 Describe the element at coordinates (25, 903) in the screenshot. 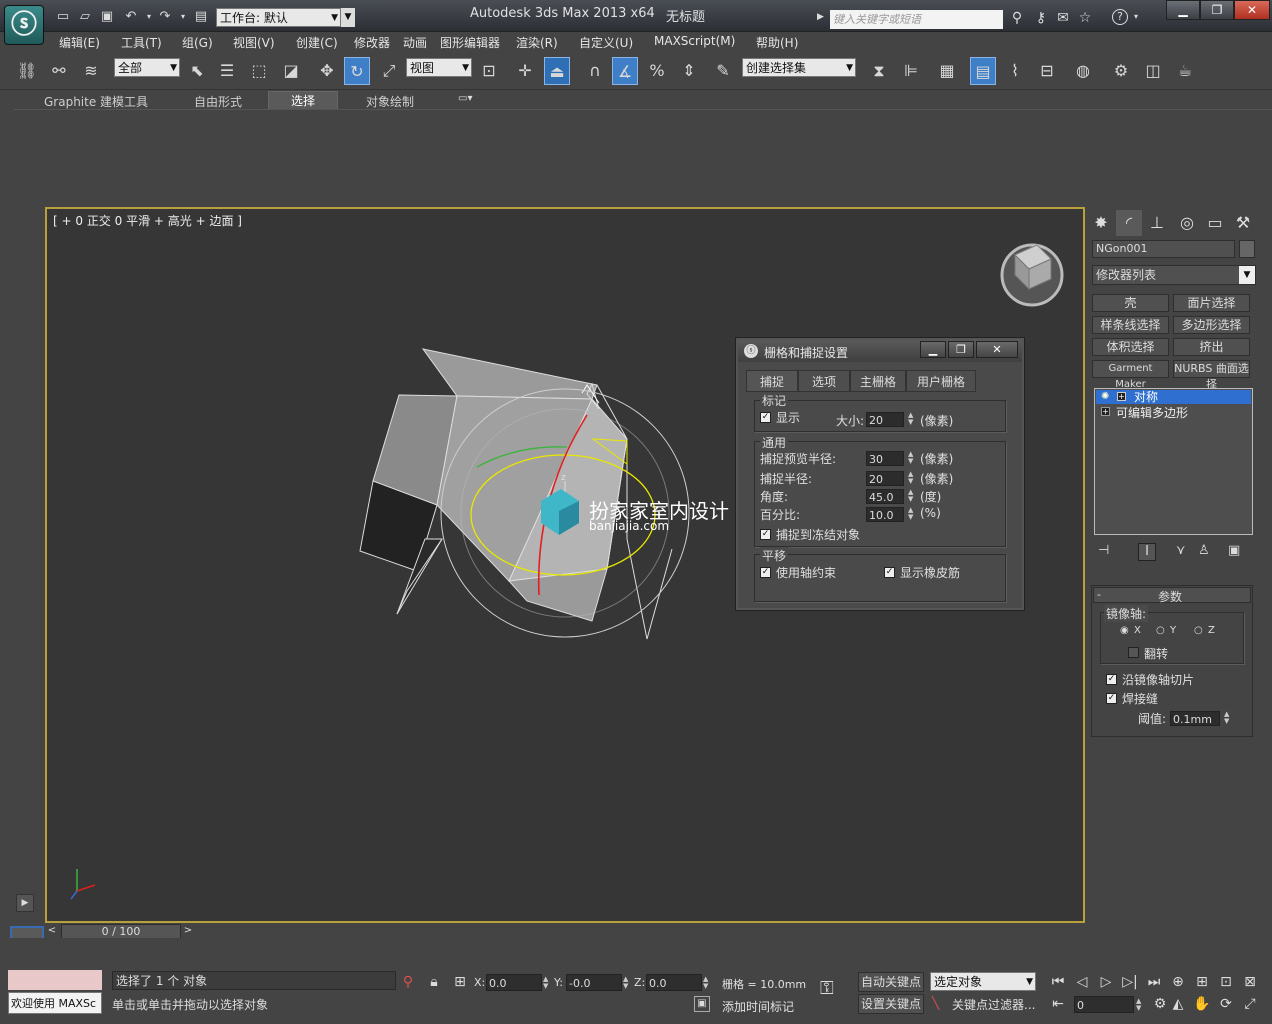

I see `expand-viewport-icon: ▶` at that location.